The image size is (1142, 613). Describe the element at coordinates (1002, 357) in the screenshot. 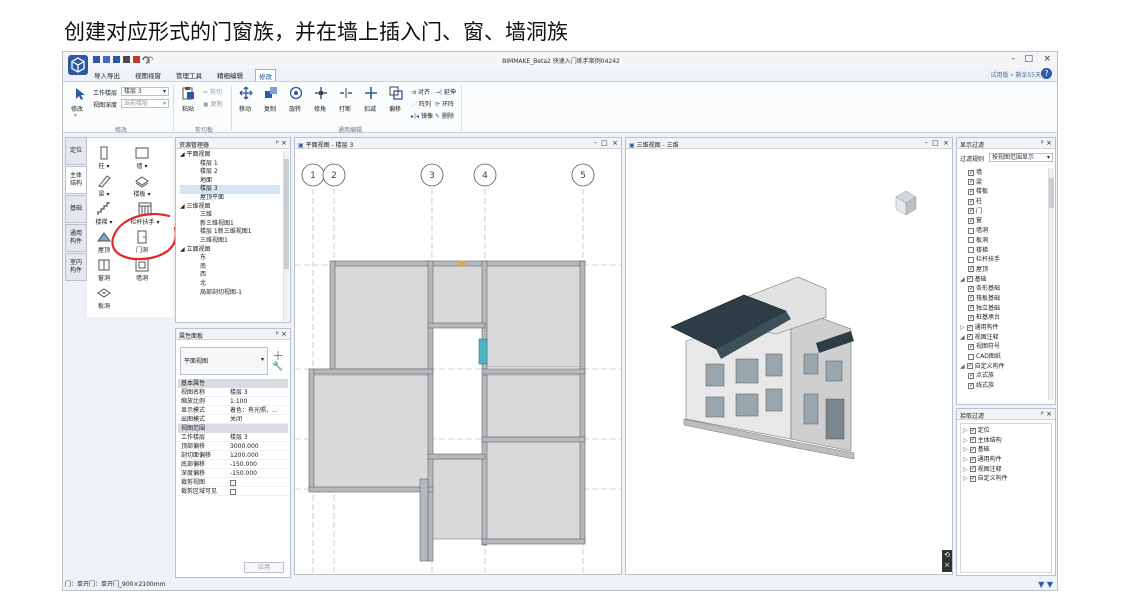

I see `display-filter-item: CAD图纸` at that location.